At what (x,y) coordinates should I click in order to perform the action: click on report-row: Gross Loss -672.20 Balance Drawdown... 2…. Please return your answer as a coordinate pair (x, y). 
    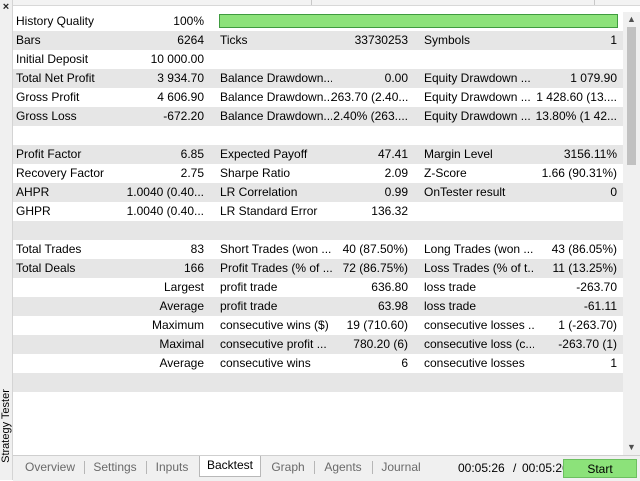
    Looking at the image, I should click on (318, 116).